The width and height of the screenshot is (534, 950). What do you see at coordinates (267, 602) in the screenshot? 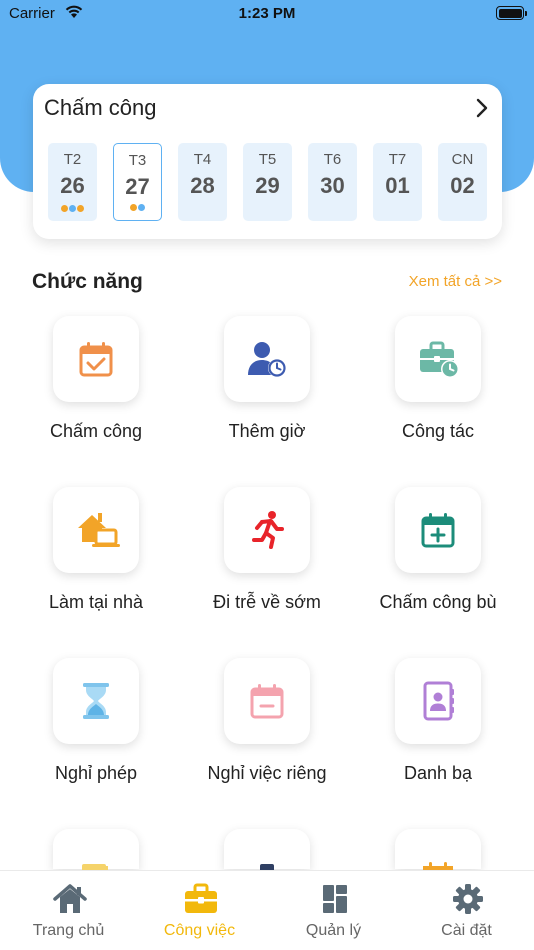
I see `feature-label: Đi trễ về sớm` at bounding box center [267, 602].